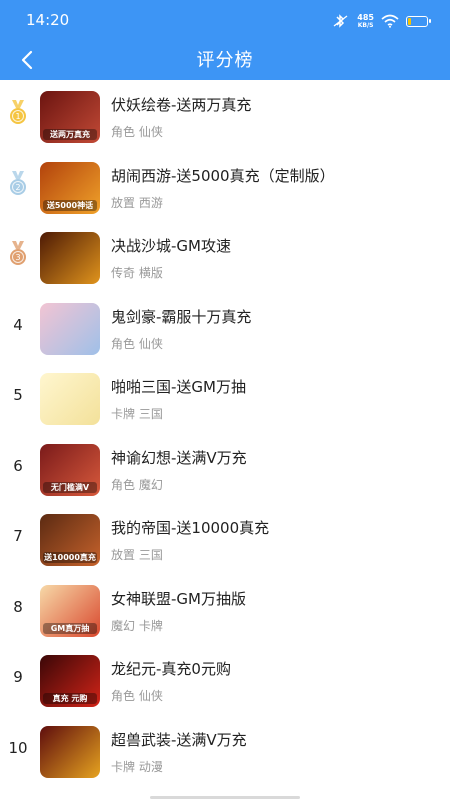 This screenshot has width=450, height=800. I want to click on game-list-item: 10 超兽武装-送满V万充卡牌 动漫, so click(225, 750).